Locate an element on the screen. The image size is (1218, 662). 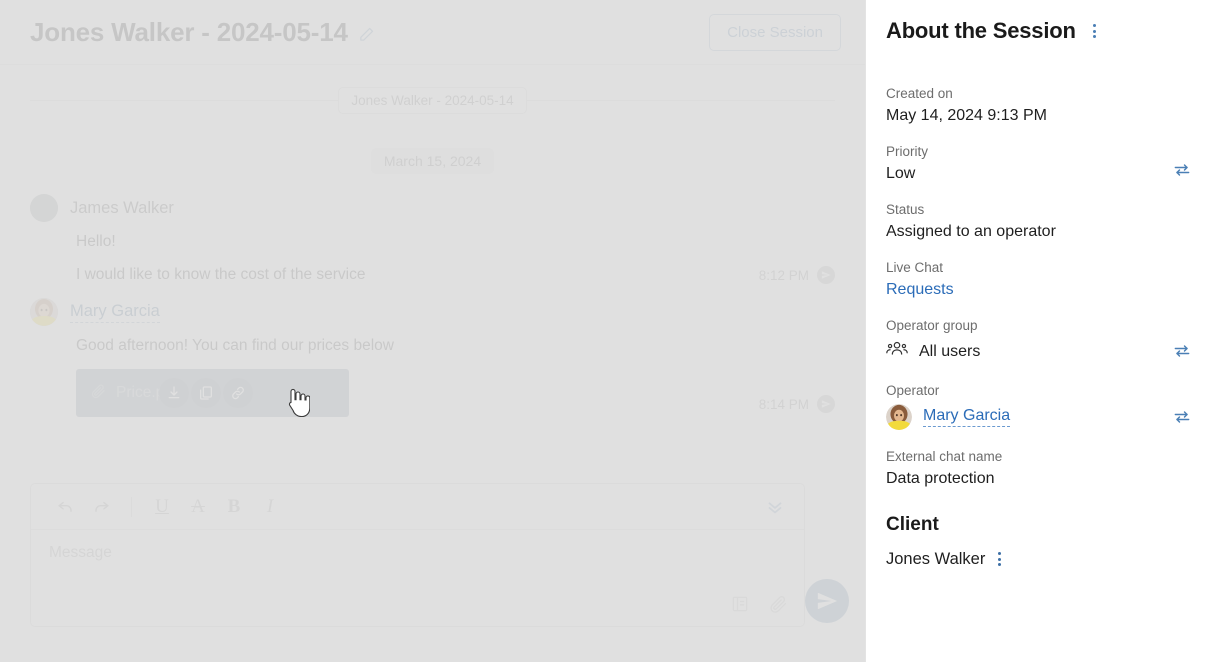
message-author-name: Mary Garcia is located at coordinates (115, 312).